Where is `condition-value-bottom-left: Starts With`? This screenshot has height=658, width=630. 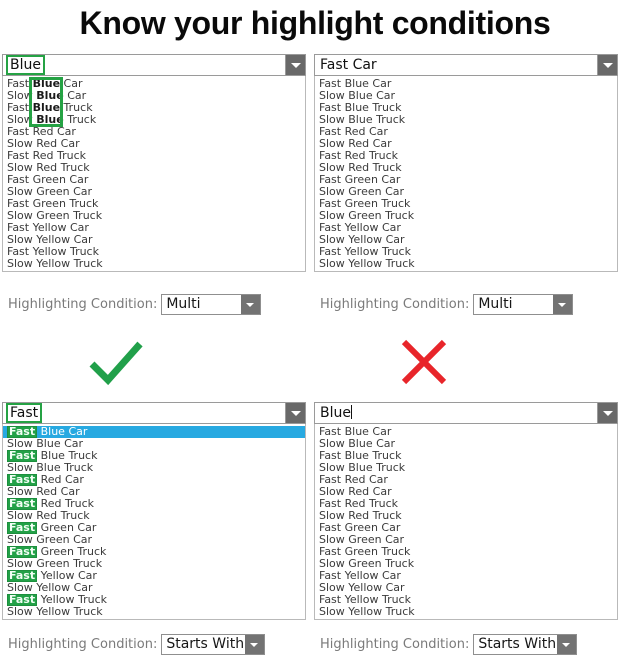 condition-value-bottom-left: Starts With is located at coordinates (205, 643).